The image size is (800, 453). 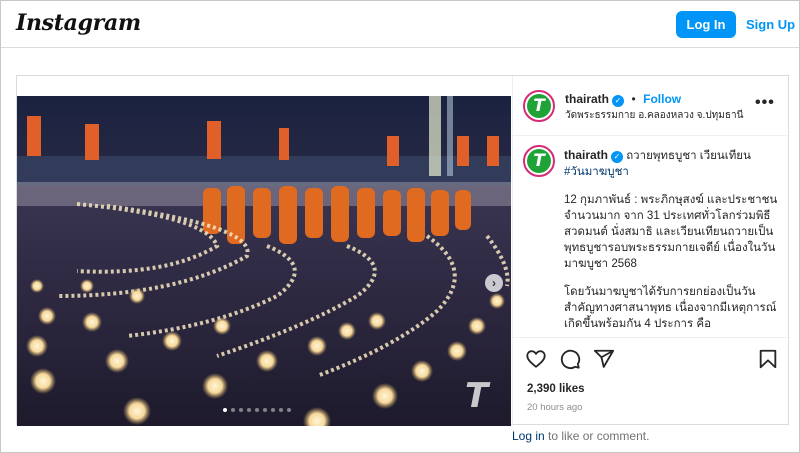 What do you see at coordinates (706, 24) in the screenshot?
I see `login-button: Log In` at bounding box center [706, 24].